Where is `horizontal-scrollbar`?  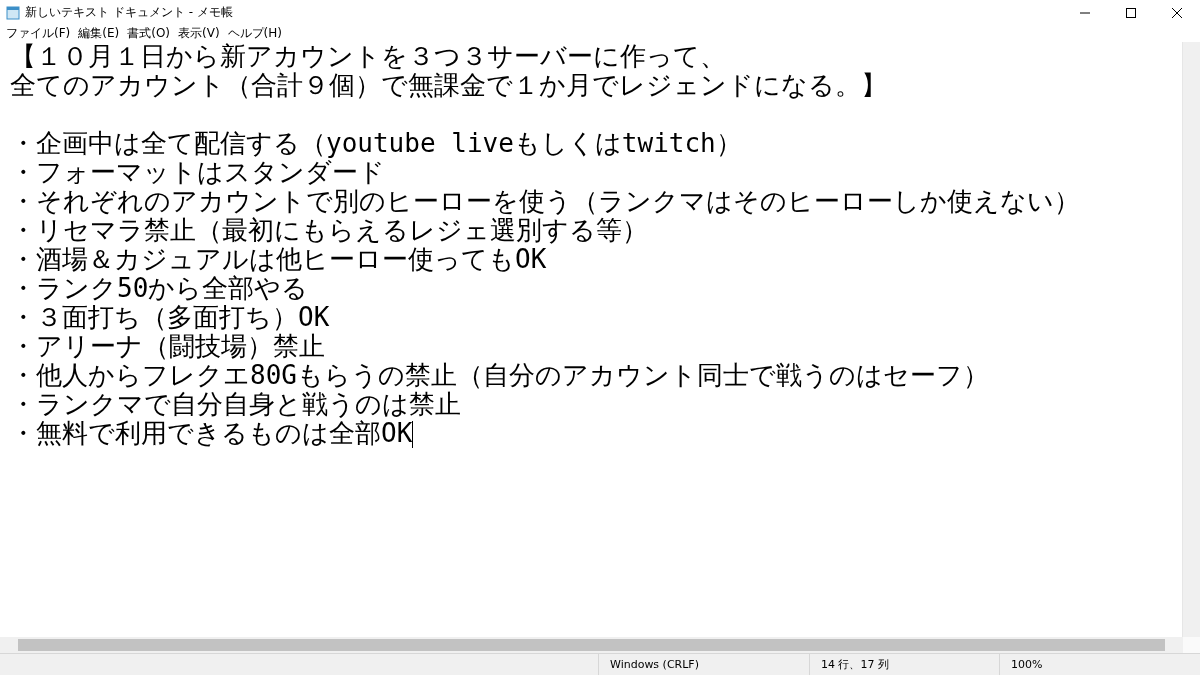 horizontal-scrollbar is located at coordinates (591, 645).